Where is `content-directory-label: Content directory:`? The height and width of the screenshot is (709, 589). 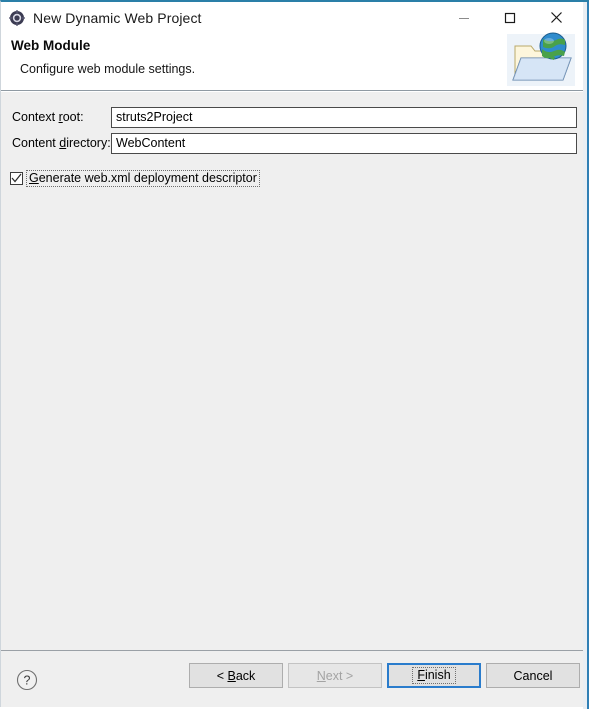
content-directory-label: Content directory: is located at coordinates (61, 143).